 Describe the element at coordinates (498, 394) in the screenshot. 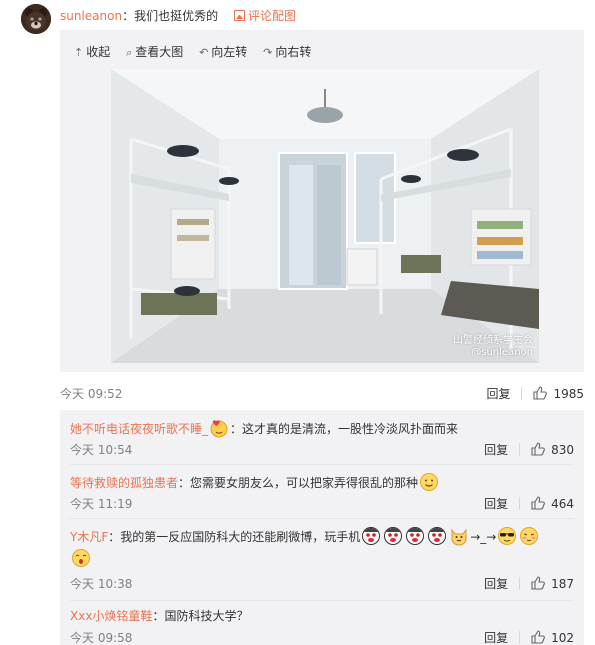

I see `post-reply-button: 回复` at that location.